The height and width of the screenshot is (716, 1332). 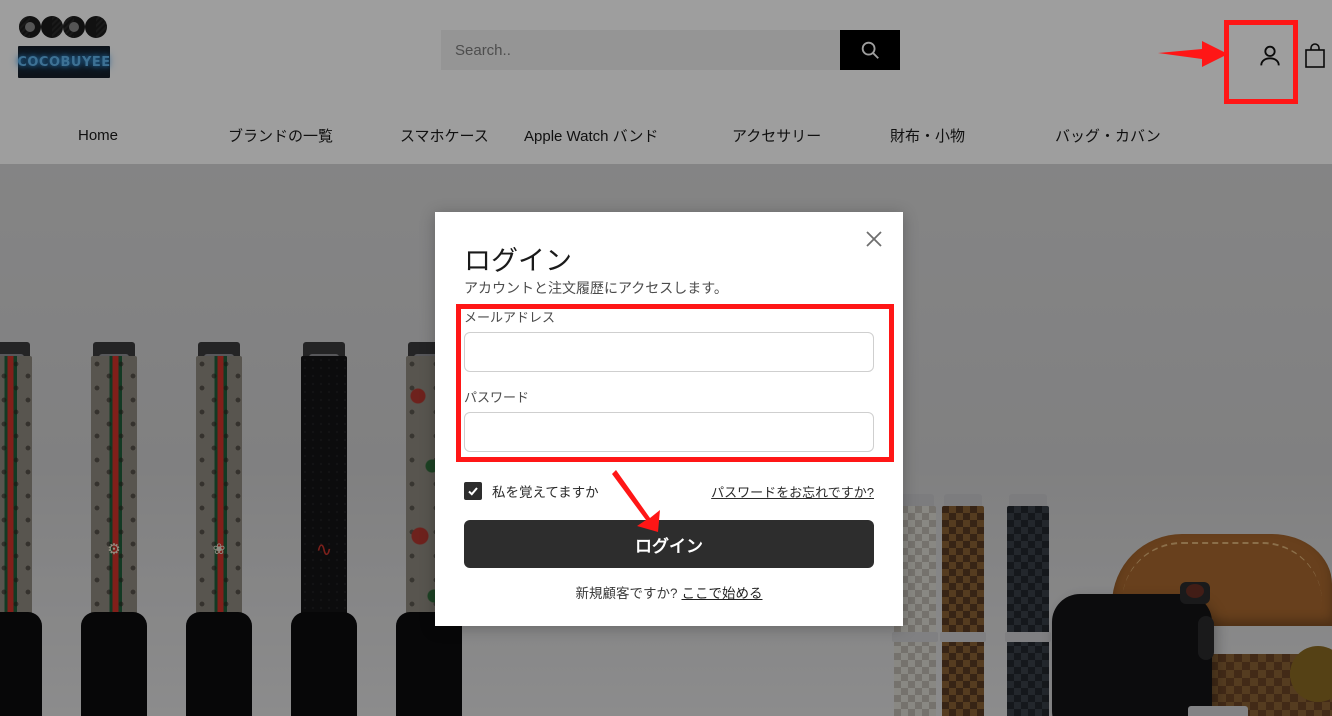 I want to click on login-submit-button: ログイン, so click(x=669, y=544).